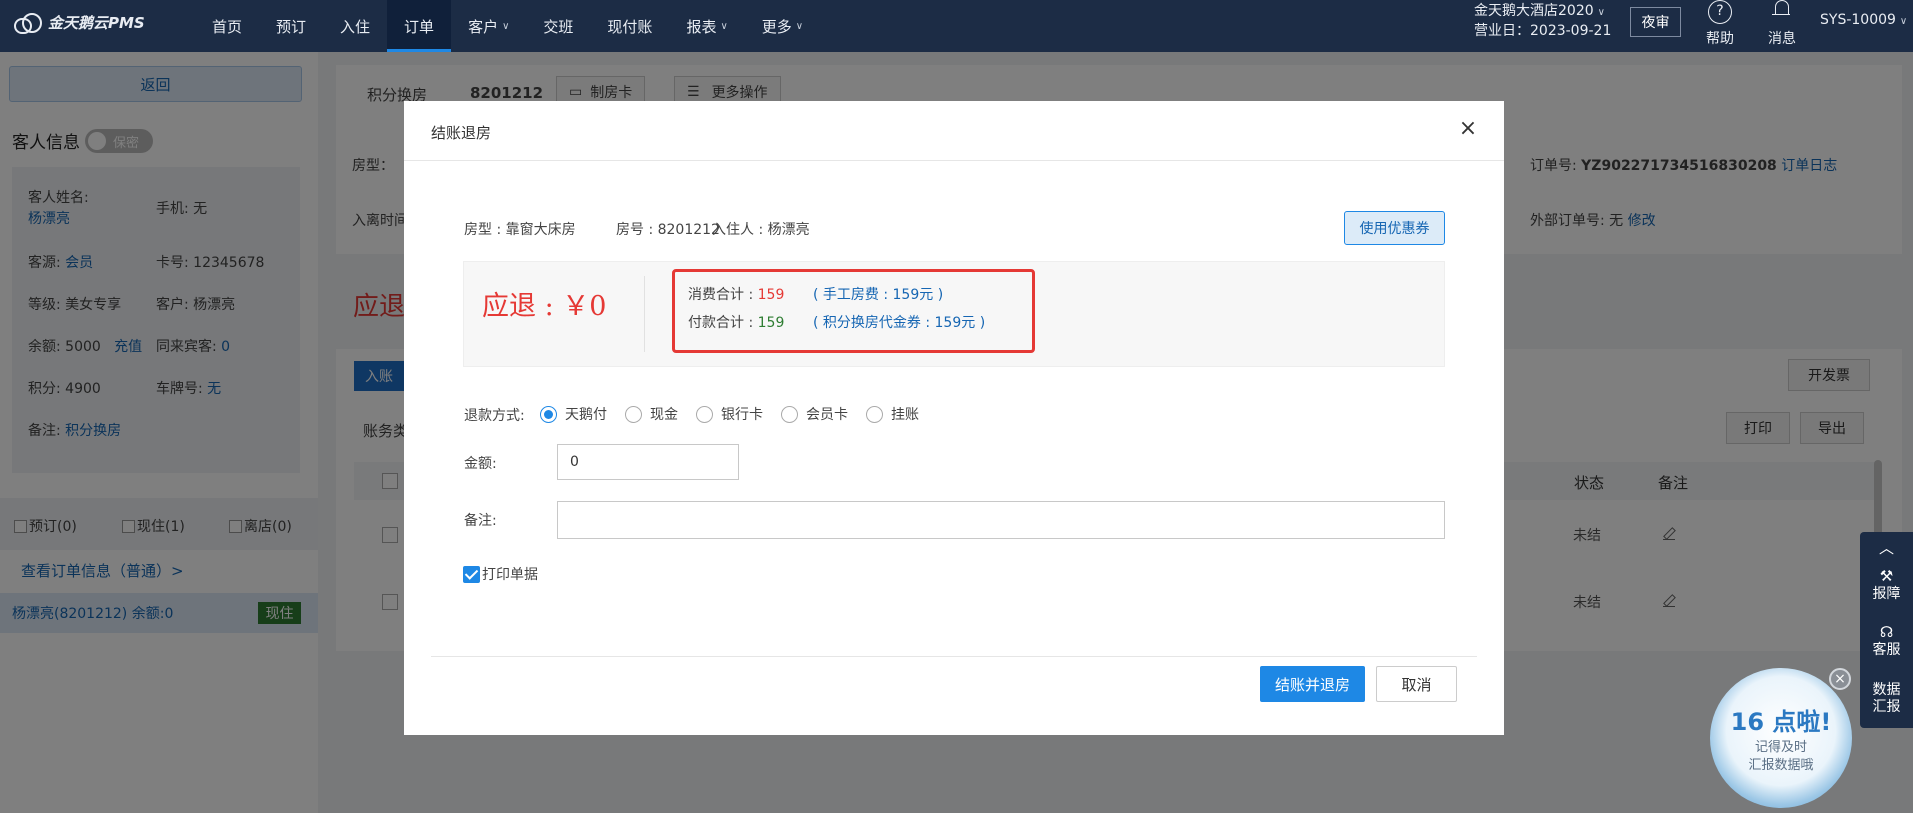  Describe the element at coordinates (1312, 684) in the screenshot. I see `checkout-confirm-button: 结账并退房` at that location.